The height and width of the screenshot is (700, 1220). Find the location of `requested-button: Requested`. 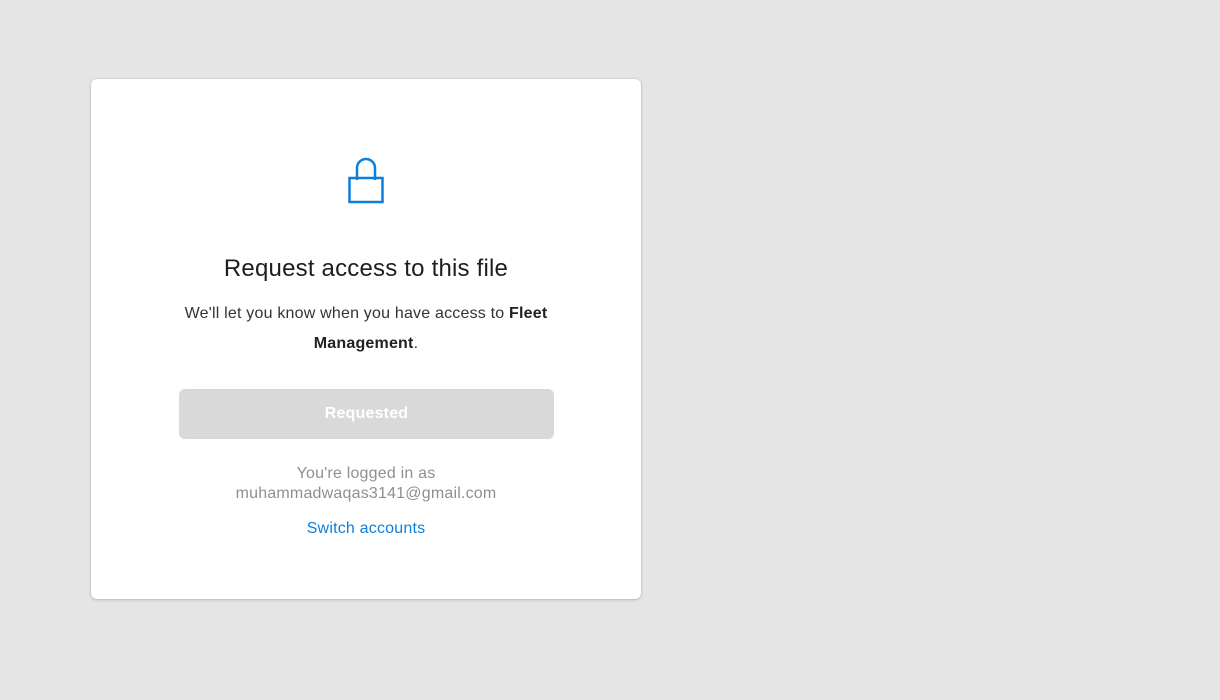

requested-button: Requested is located at coordinates (366, 414).